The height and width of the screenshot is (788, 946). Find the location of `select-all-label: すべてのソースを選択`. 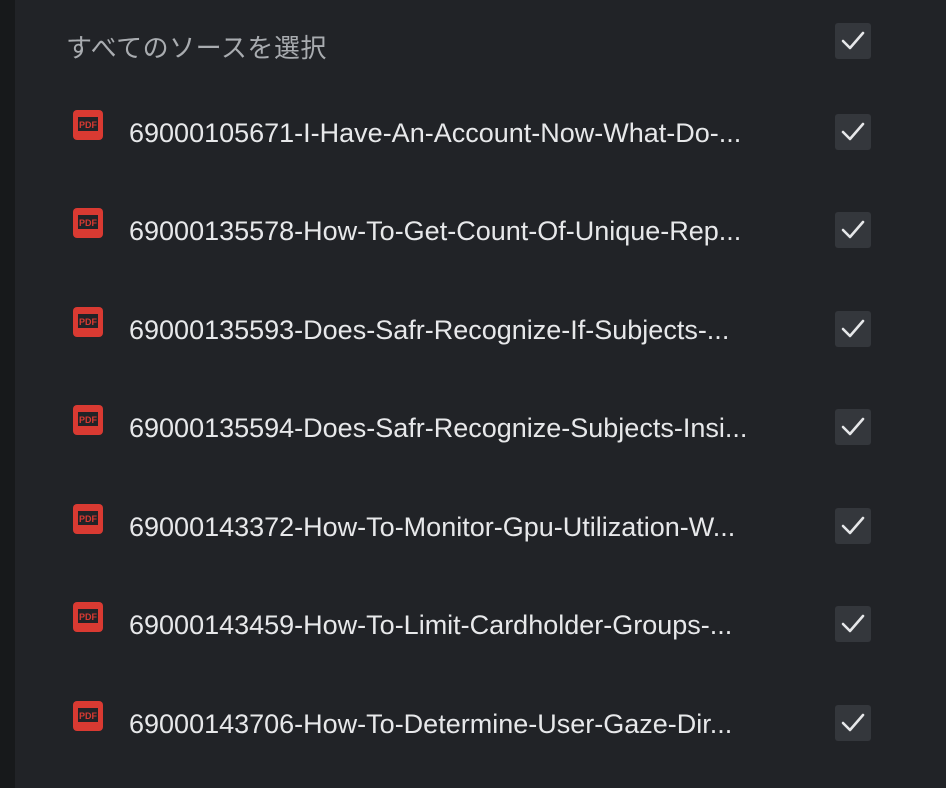

select-all-label: すべてのソースを選択 is located at coordinates (196, 48).